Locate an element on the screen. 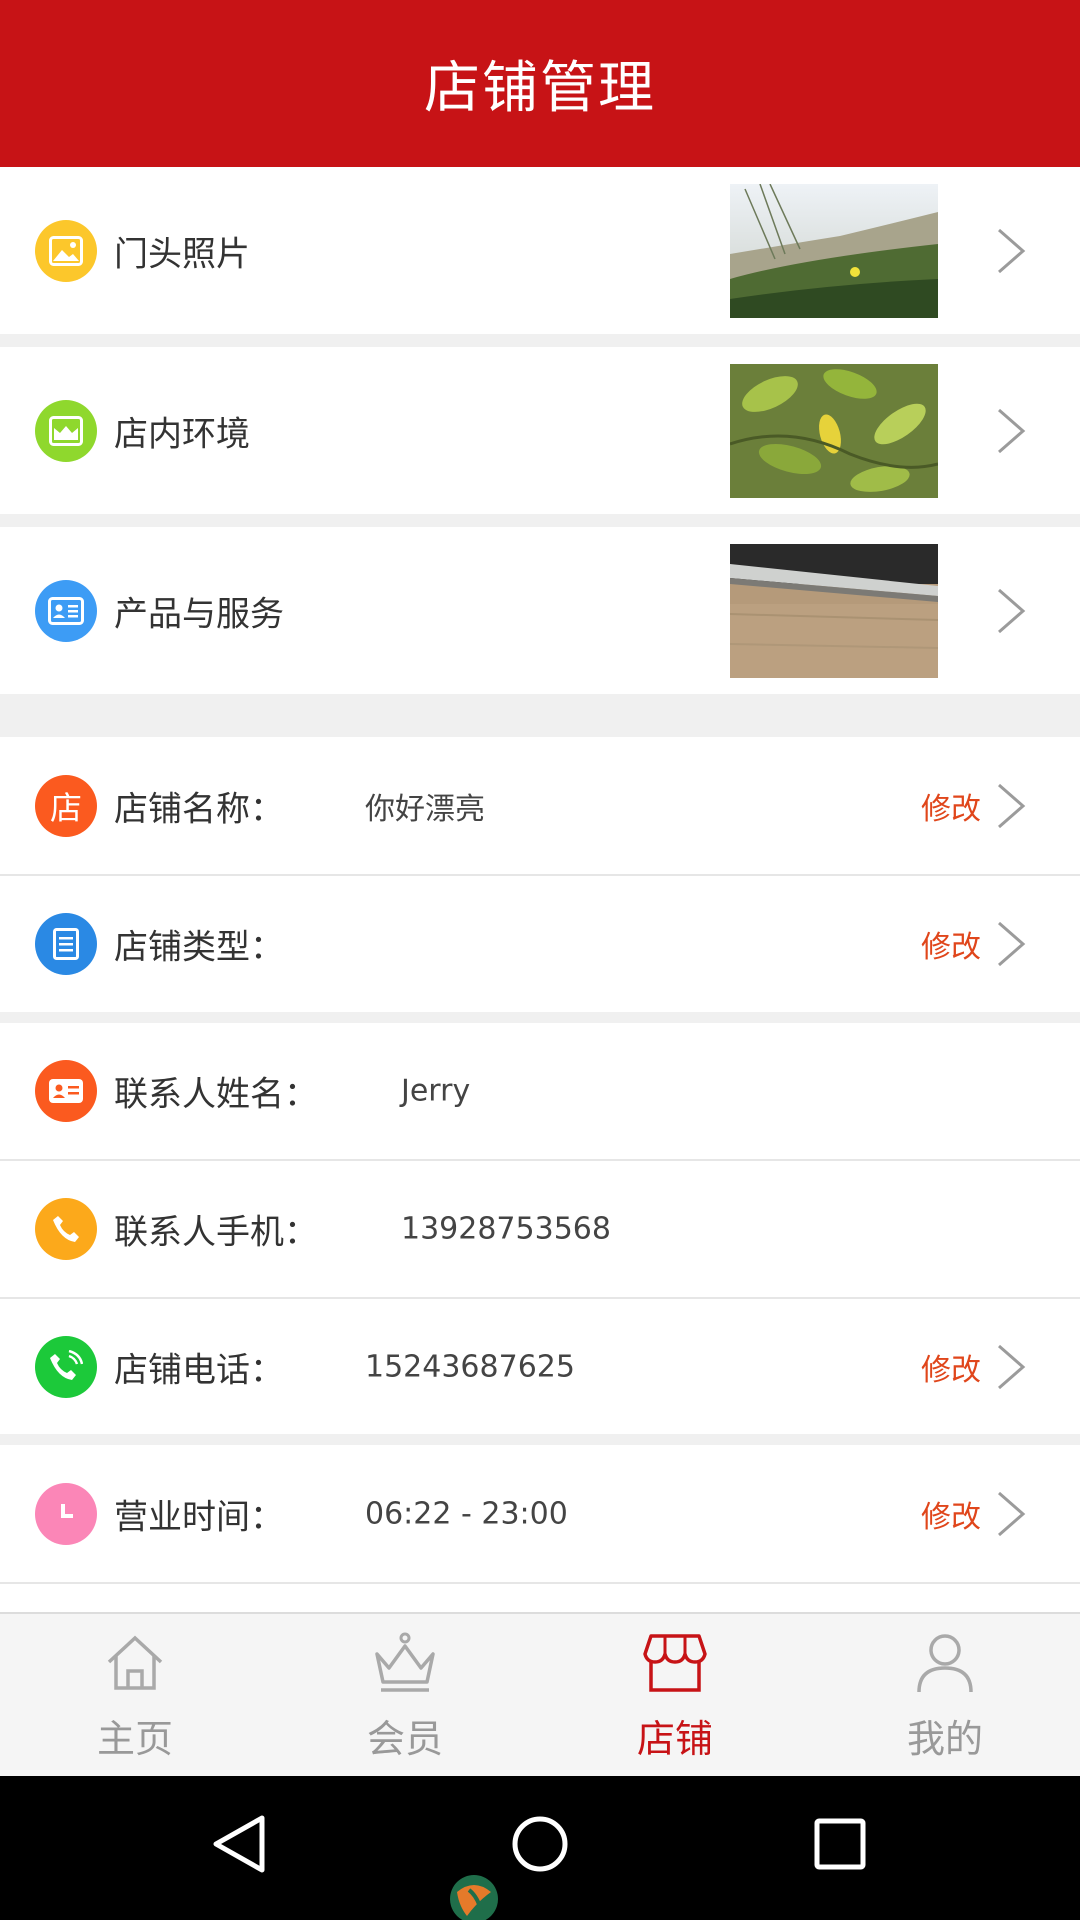 The image size is (1080, 1920). store-environment-thumbnail is located at coordinates (834, 430).